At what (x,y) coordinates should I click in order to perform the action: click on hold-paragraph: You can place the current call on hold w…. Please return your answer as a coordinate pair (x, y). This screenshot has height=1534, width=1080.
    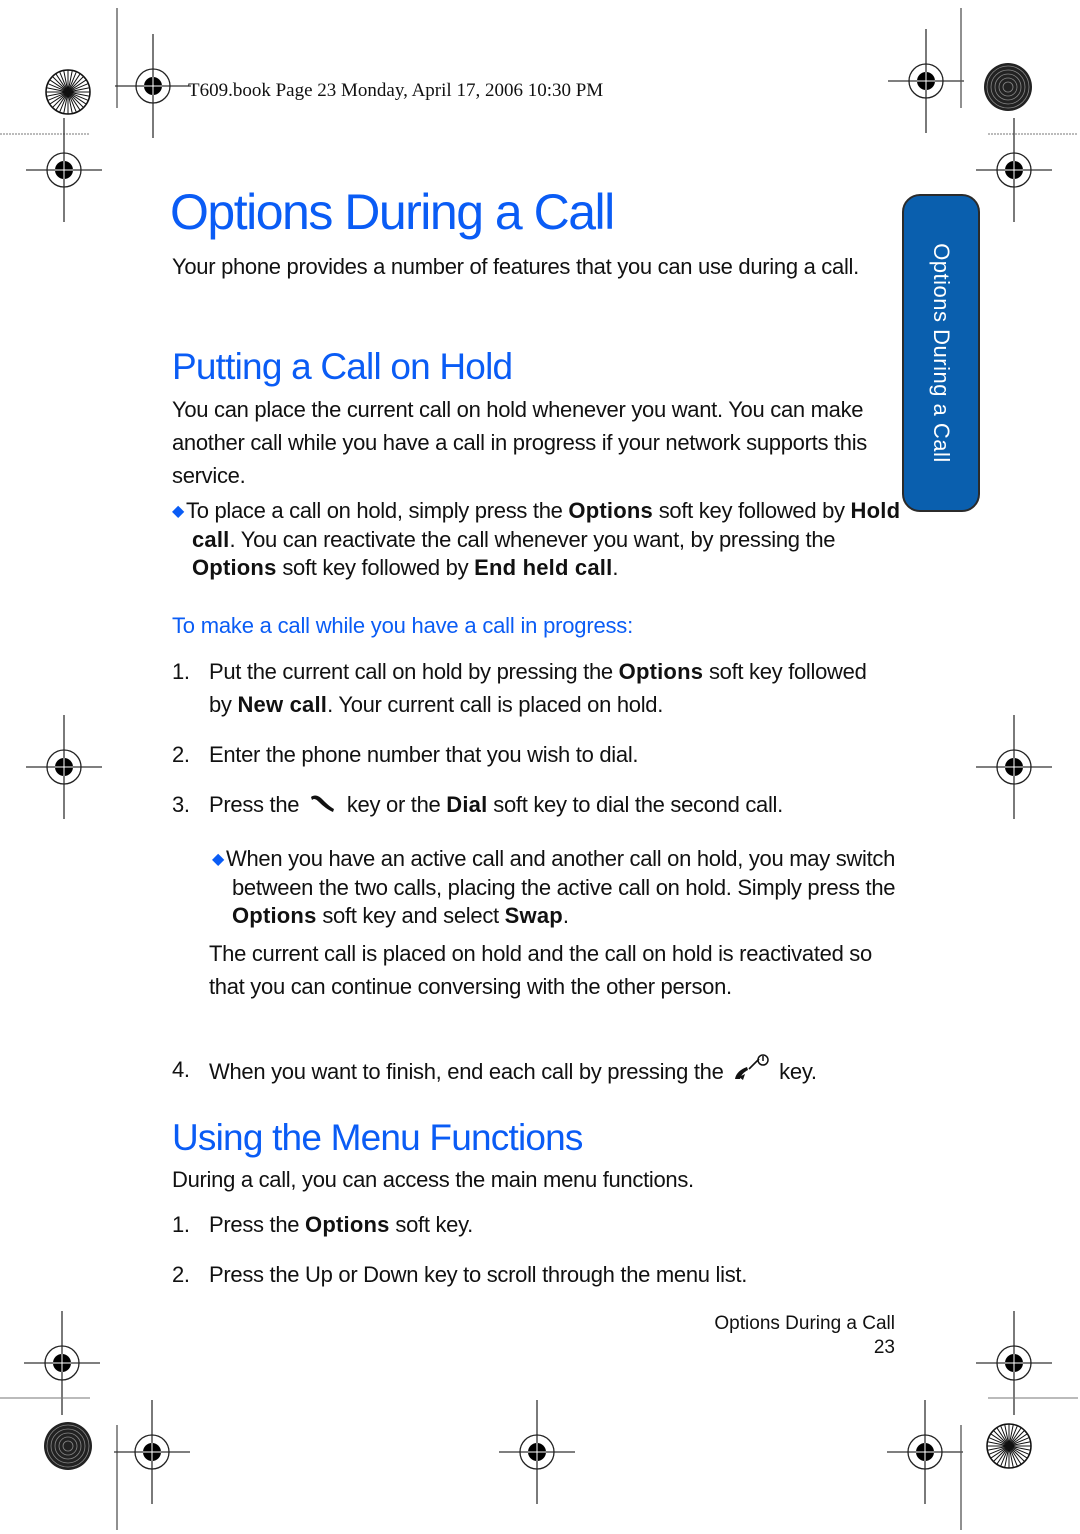
    Looking at the image, I should click on (520, 442).